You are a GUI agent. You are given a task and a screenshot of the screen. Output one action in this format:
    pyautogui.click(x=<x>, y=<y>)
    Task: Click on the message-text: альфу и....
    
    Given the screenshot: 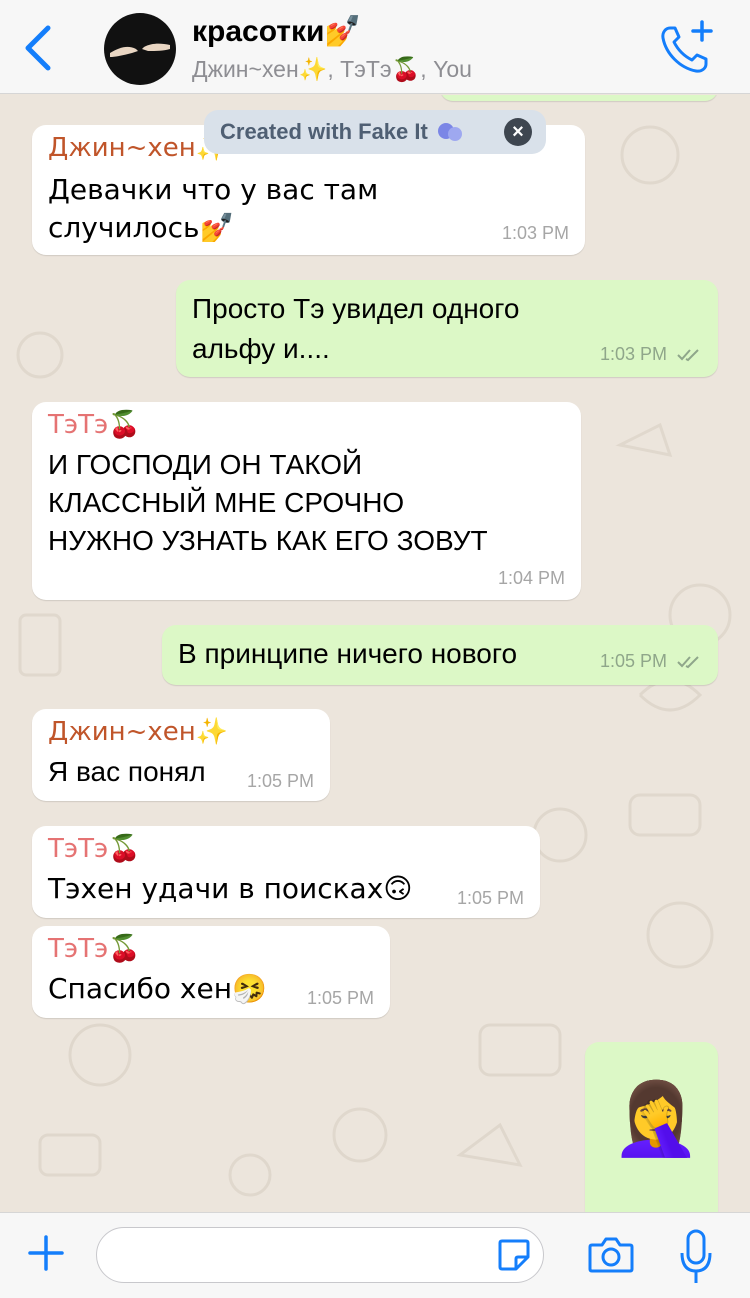 What is the action you would take?
    pyautogui.click(x=261, y=348)
    